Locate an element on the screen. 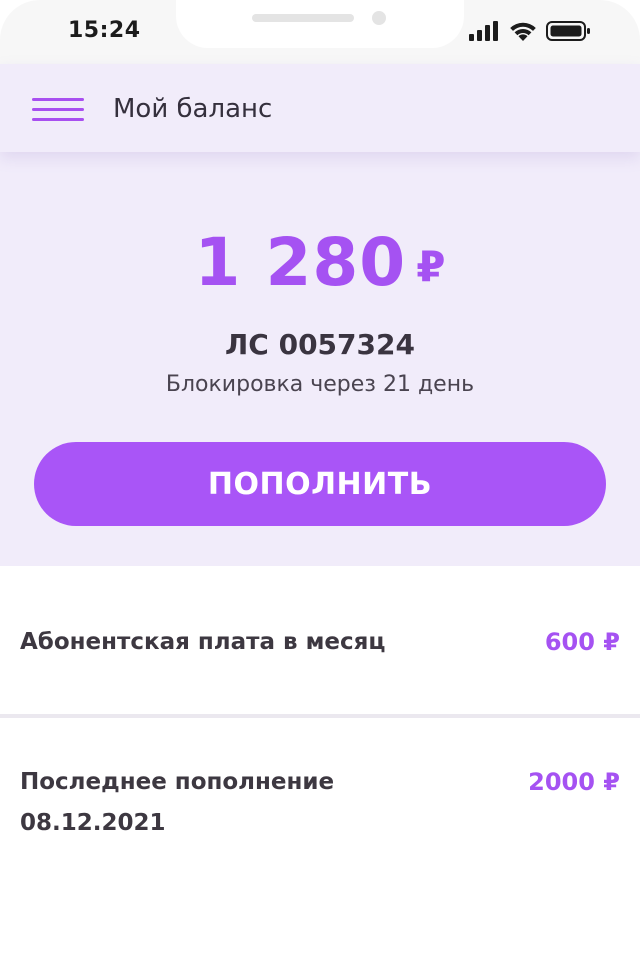  page-title: Мой баланс is located at coordinates (193, 109).